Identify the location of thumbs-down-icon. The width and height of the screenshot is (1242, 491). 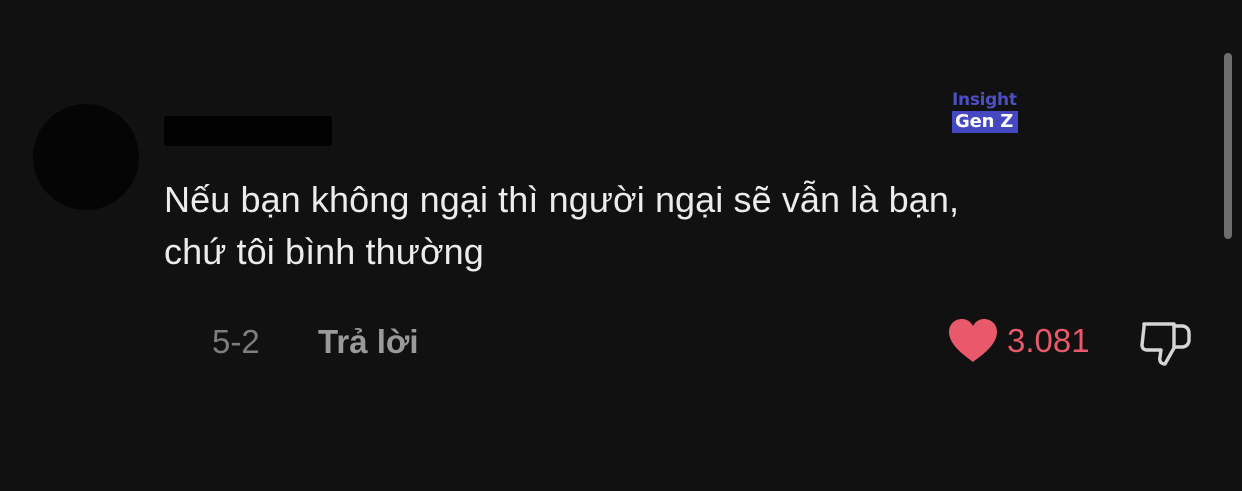
(1165, 343).